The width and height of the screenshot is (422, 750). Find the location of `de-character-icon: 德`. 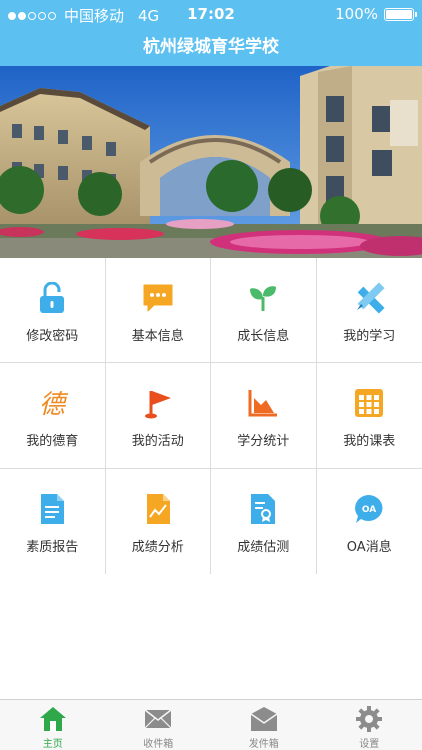

de-character-icon: 德 is located at coordinates (52, 403).